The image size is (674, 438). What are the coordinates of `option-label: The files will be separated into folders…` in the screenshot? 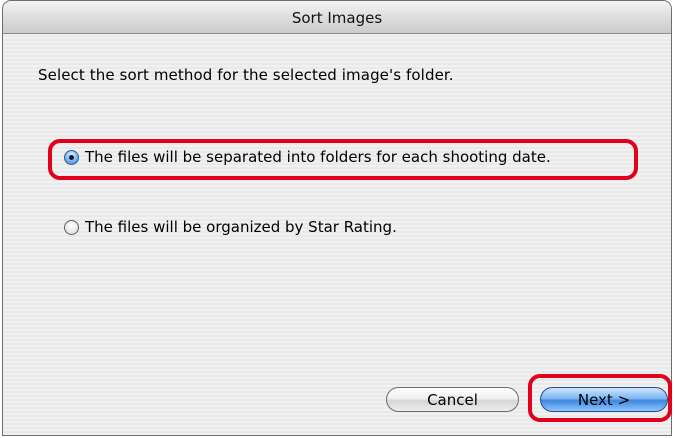 It's located at (318, 157).